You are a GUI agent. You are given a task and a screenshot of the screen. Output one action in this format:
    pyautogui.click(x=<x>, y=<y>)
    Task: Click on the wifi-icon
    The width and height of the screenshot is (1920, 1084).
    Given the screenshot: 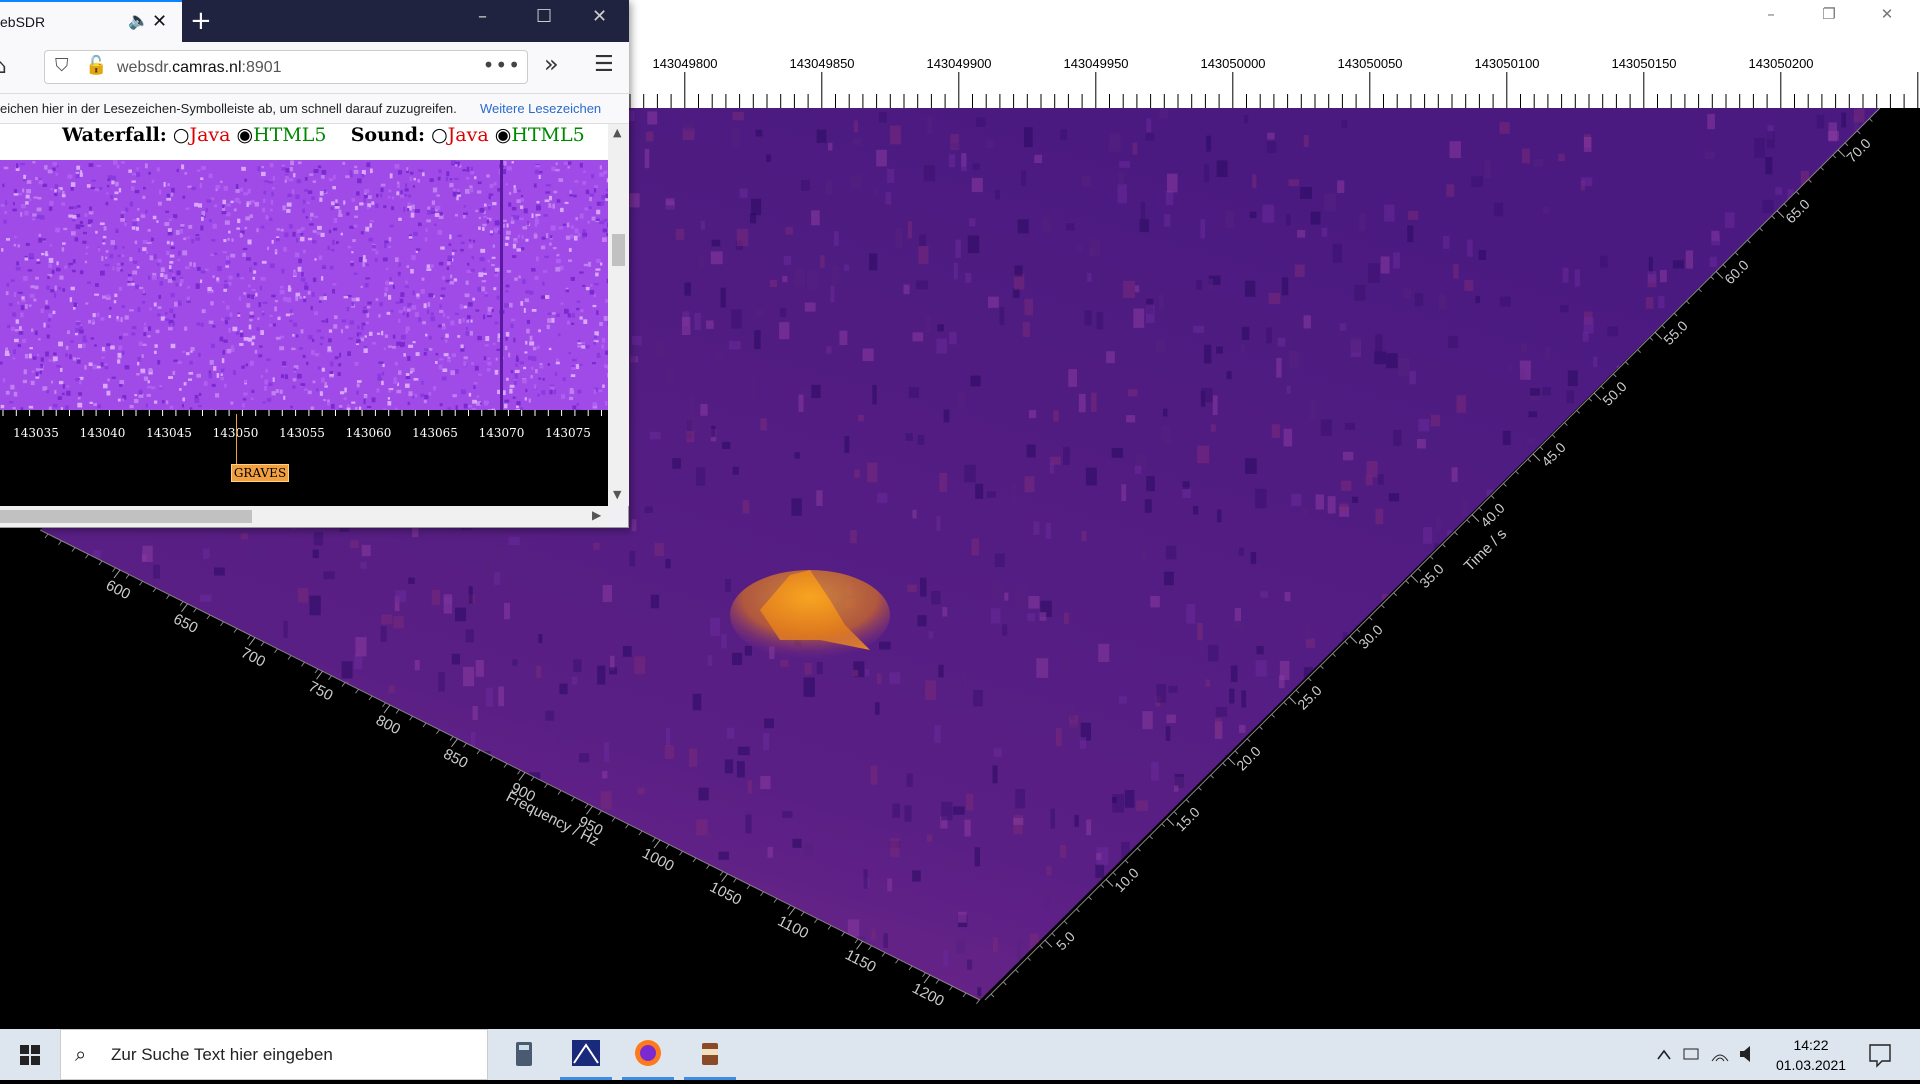 What is the action you would take?
    pyautogui.click(x=1720, y=1058)
    